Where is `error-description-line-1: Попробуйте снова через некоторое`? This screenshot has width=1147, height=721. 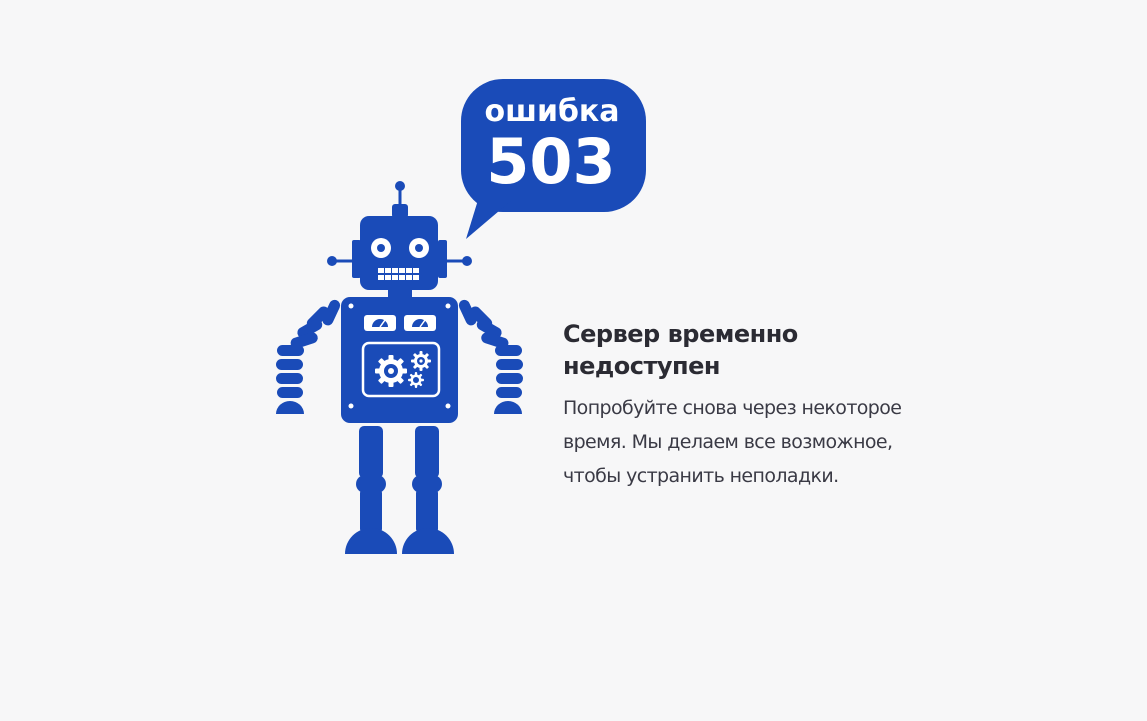 error-description-line-1: Попробуйте снова через некоторое is located at coordinates (732, 408).